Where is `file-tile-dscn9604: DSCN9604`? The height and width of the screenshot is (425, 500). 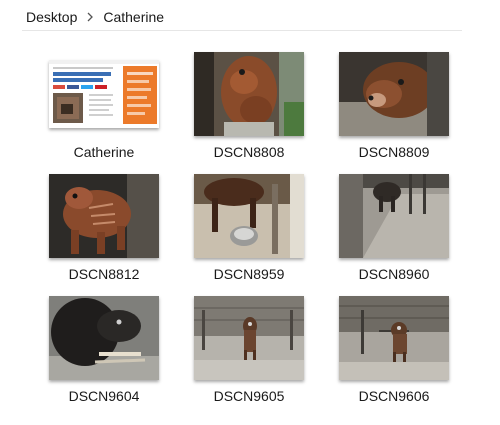 file-tile-dscn9604: DSCN9604 is located at coordinates (104, 353).